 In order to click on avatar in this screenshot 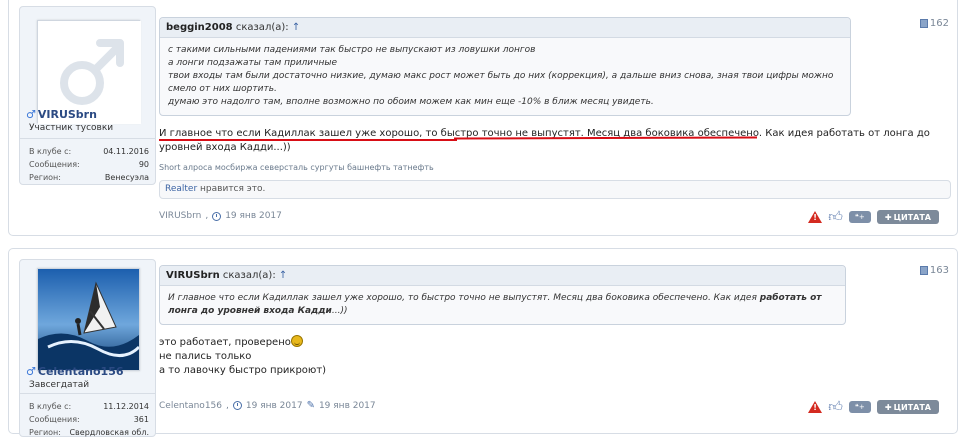, I will do `click(89, 319)`.